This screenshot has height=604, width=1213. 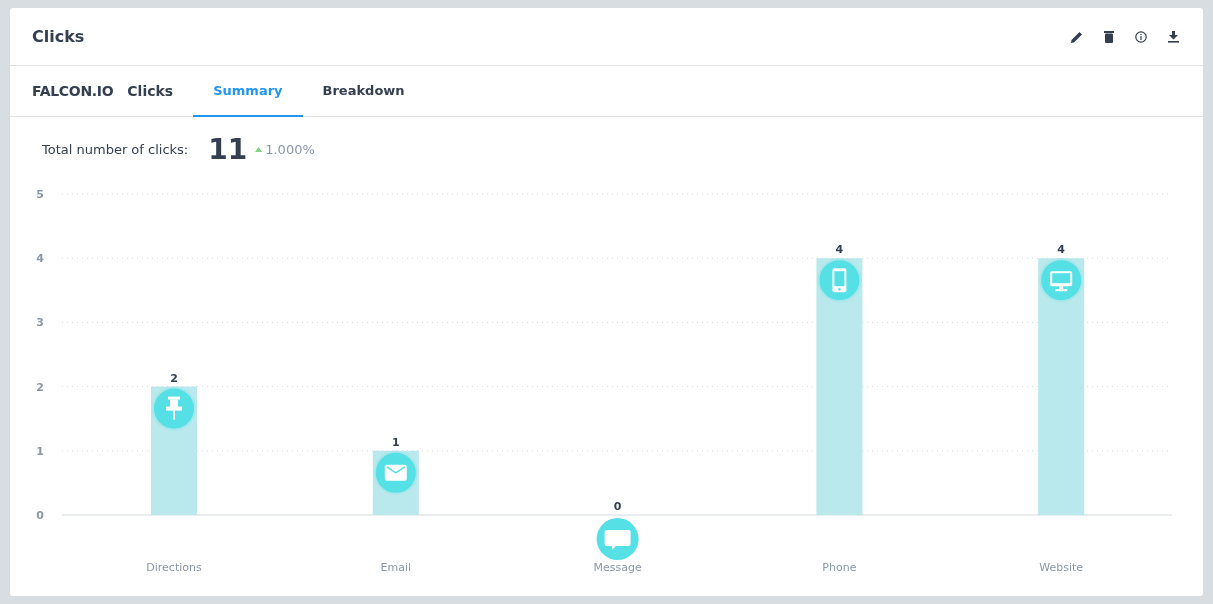 I want to click on up-triangle-icon, so click(x=259, y=149).